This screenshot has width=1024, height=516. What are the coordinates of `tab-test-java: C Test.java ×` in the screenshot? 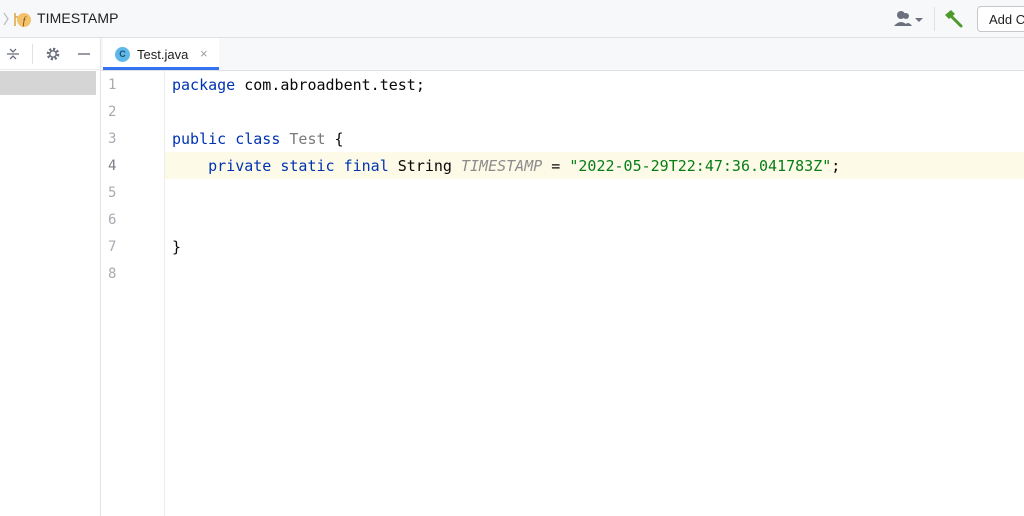 It's located at (161, 54).